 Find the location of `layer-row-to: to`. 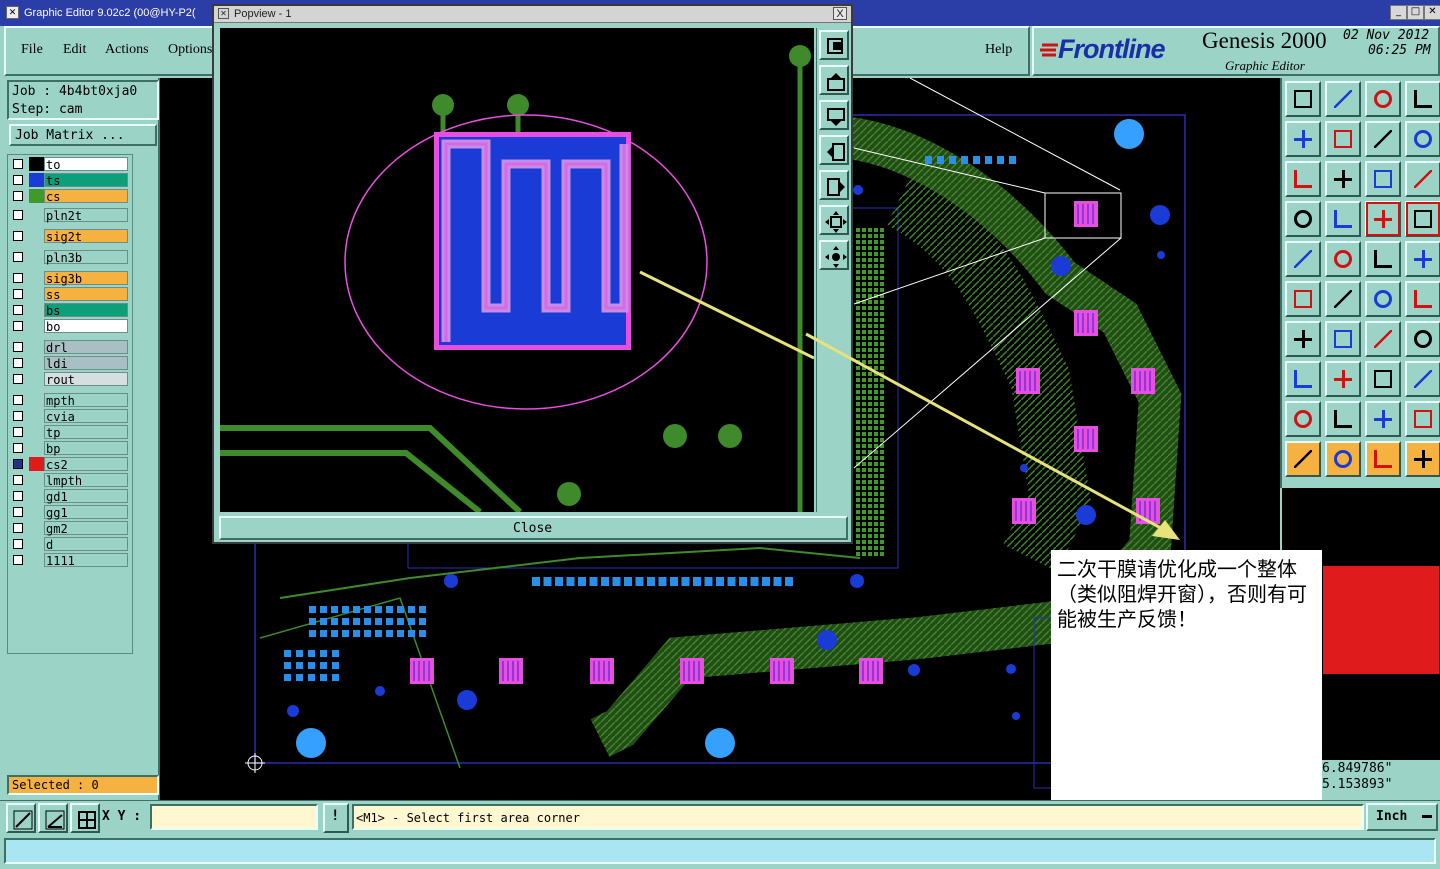

layer-row-to: to is located at coordinates (69, 164).